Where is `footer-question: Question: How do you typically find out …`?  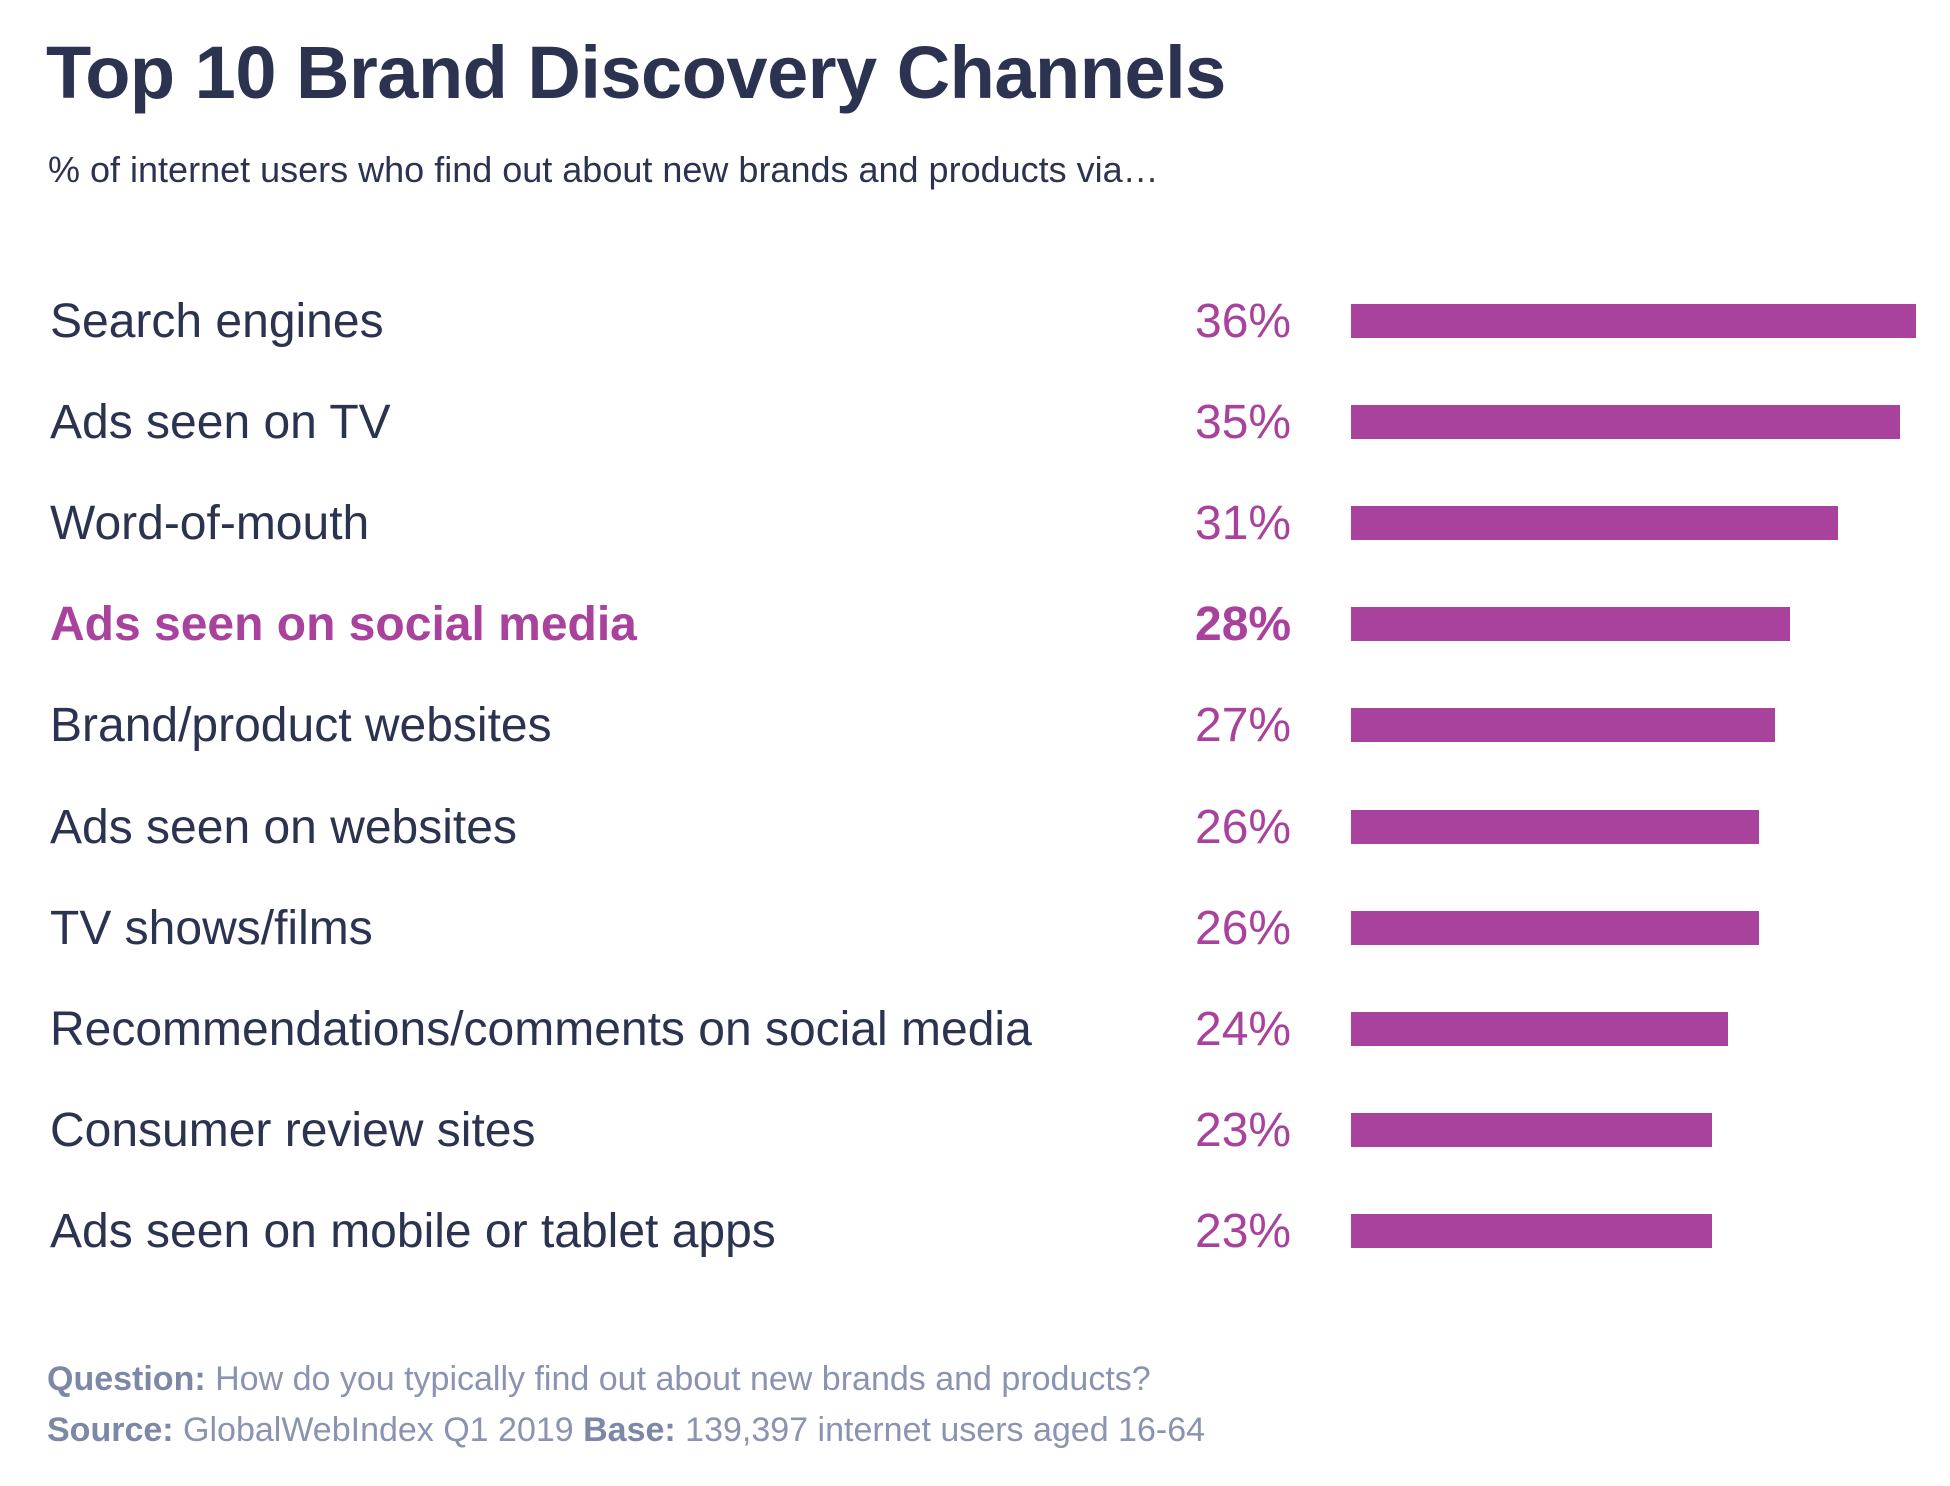
footer-question: Question: How do you typically find out … is located at coordinates (599, 1379).